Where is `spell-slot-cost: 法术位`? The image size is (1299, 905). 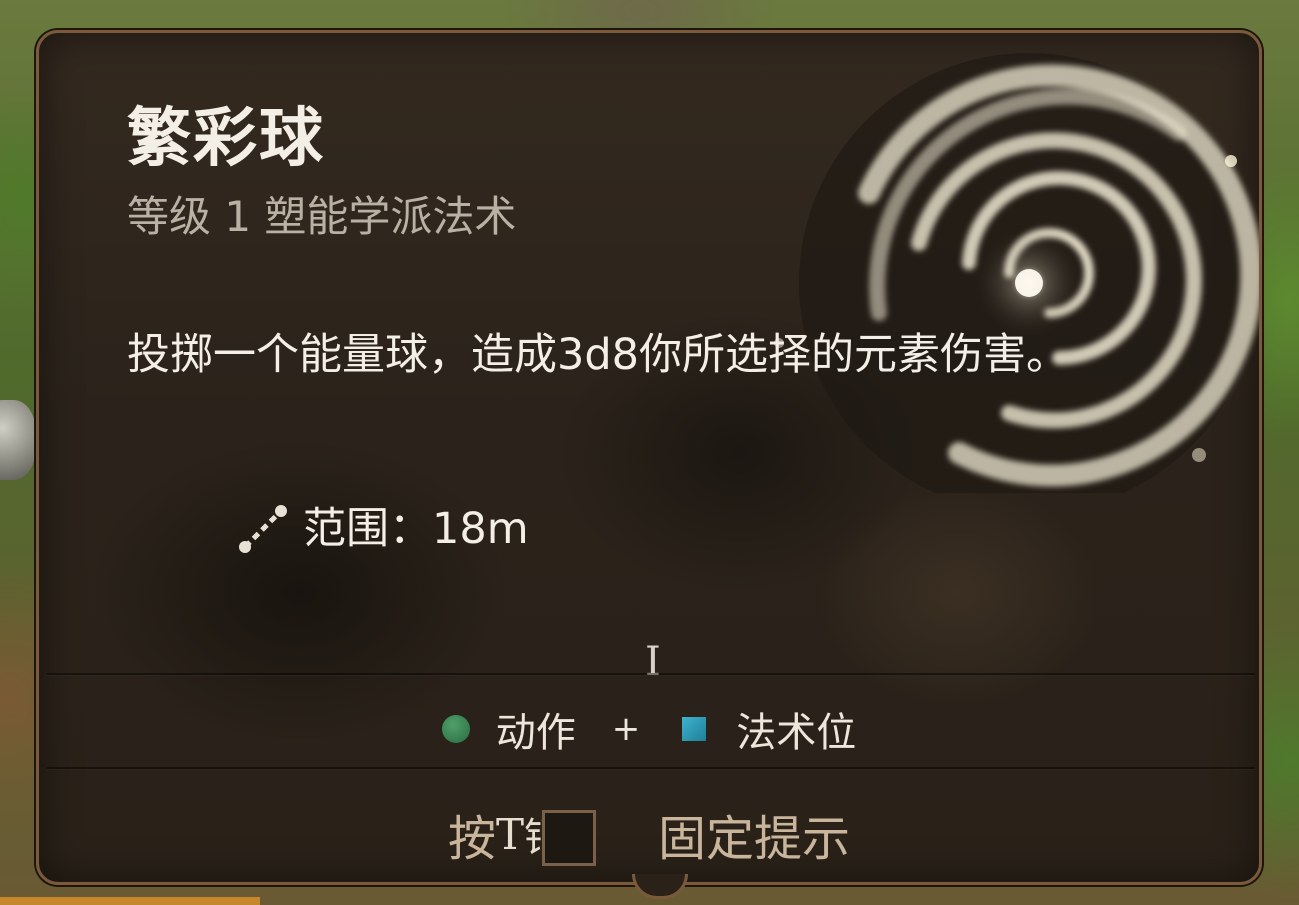 spell-slot-cost: 法术位 is located at coordinates (769, 729).